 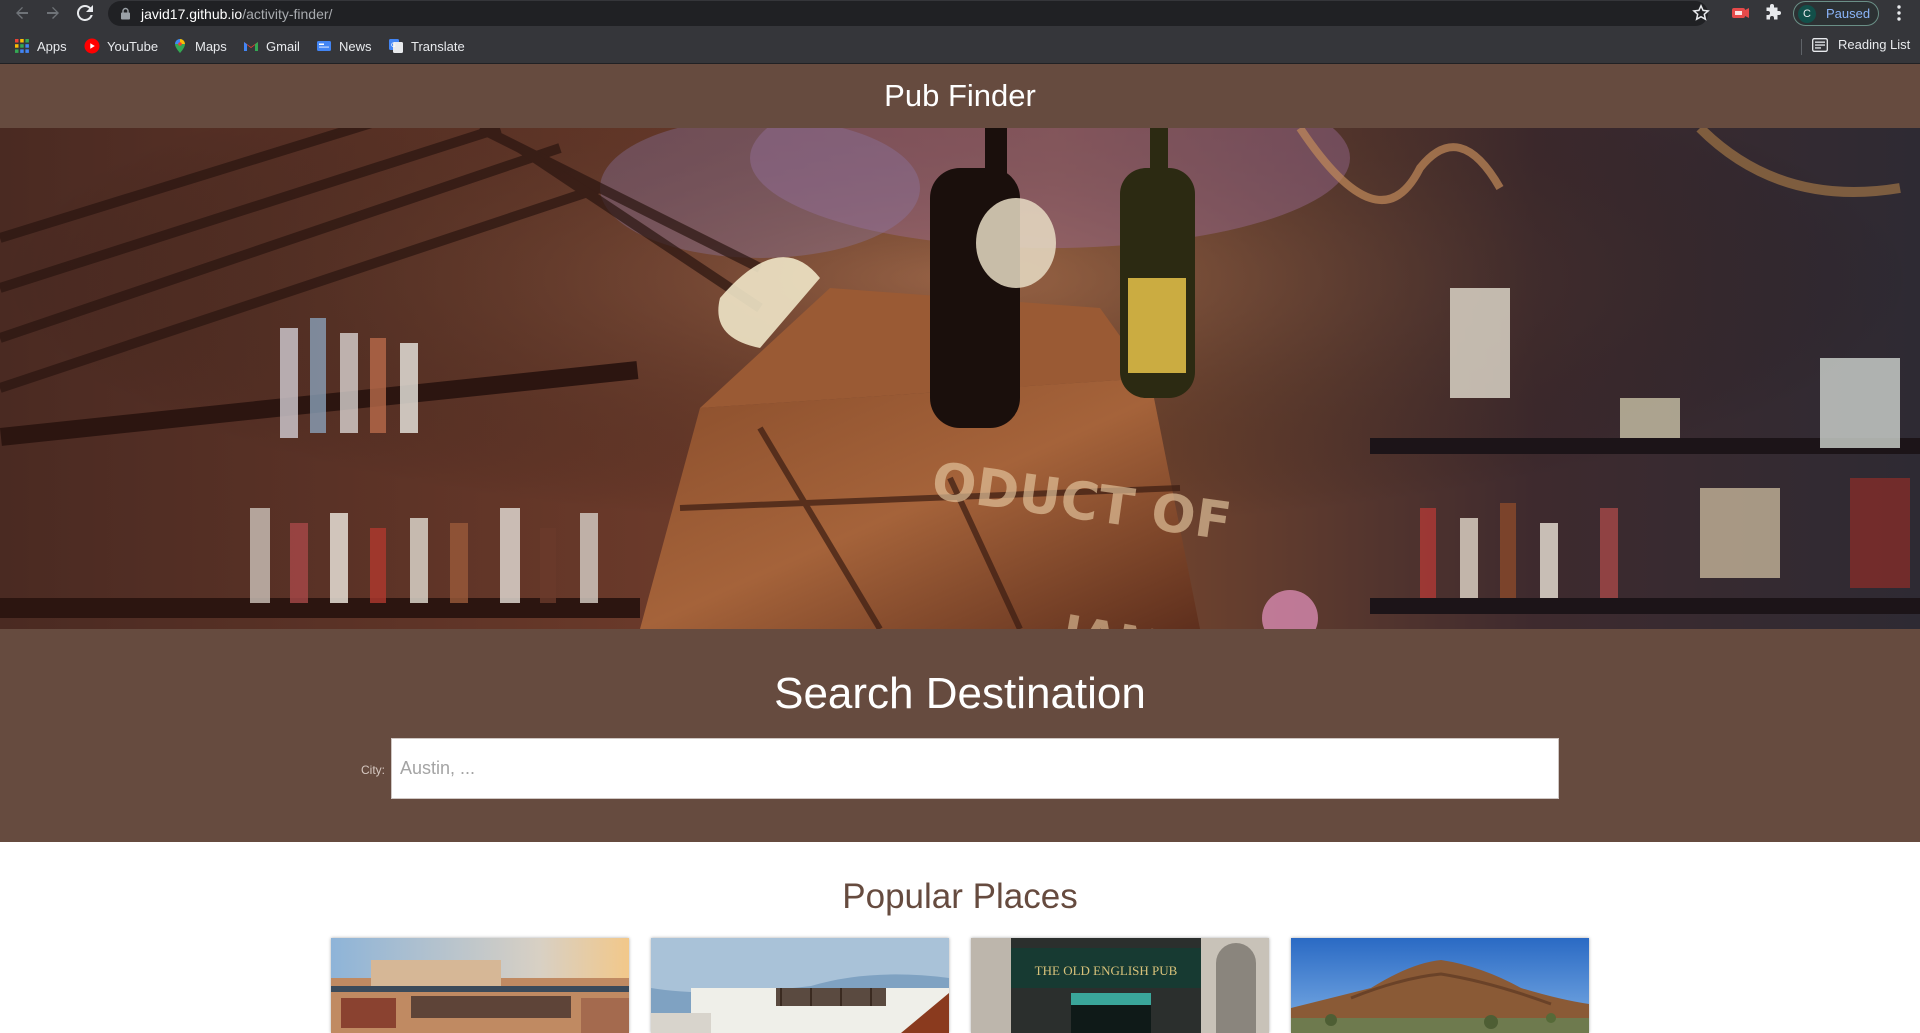 I want to click on desert-mountain-landscape-photo, so click(x=1440, y=985).